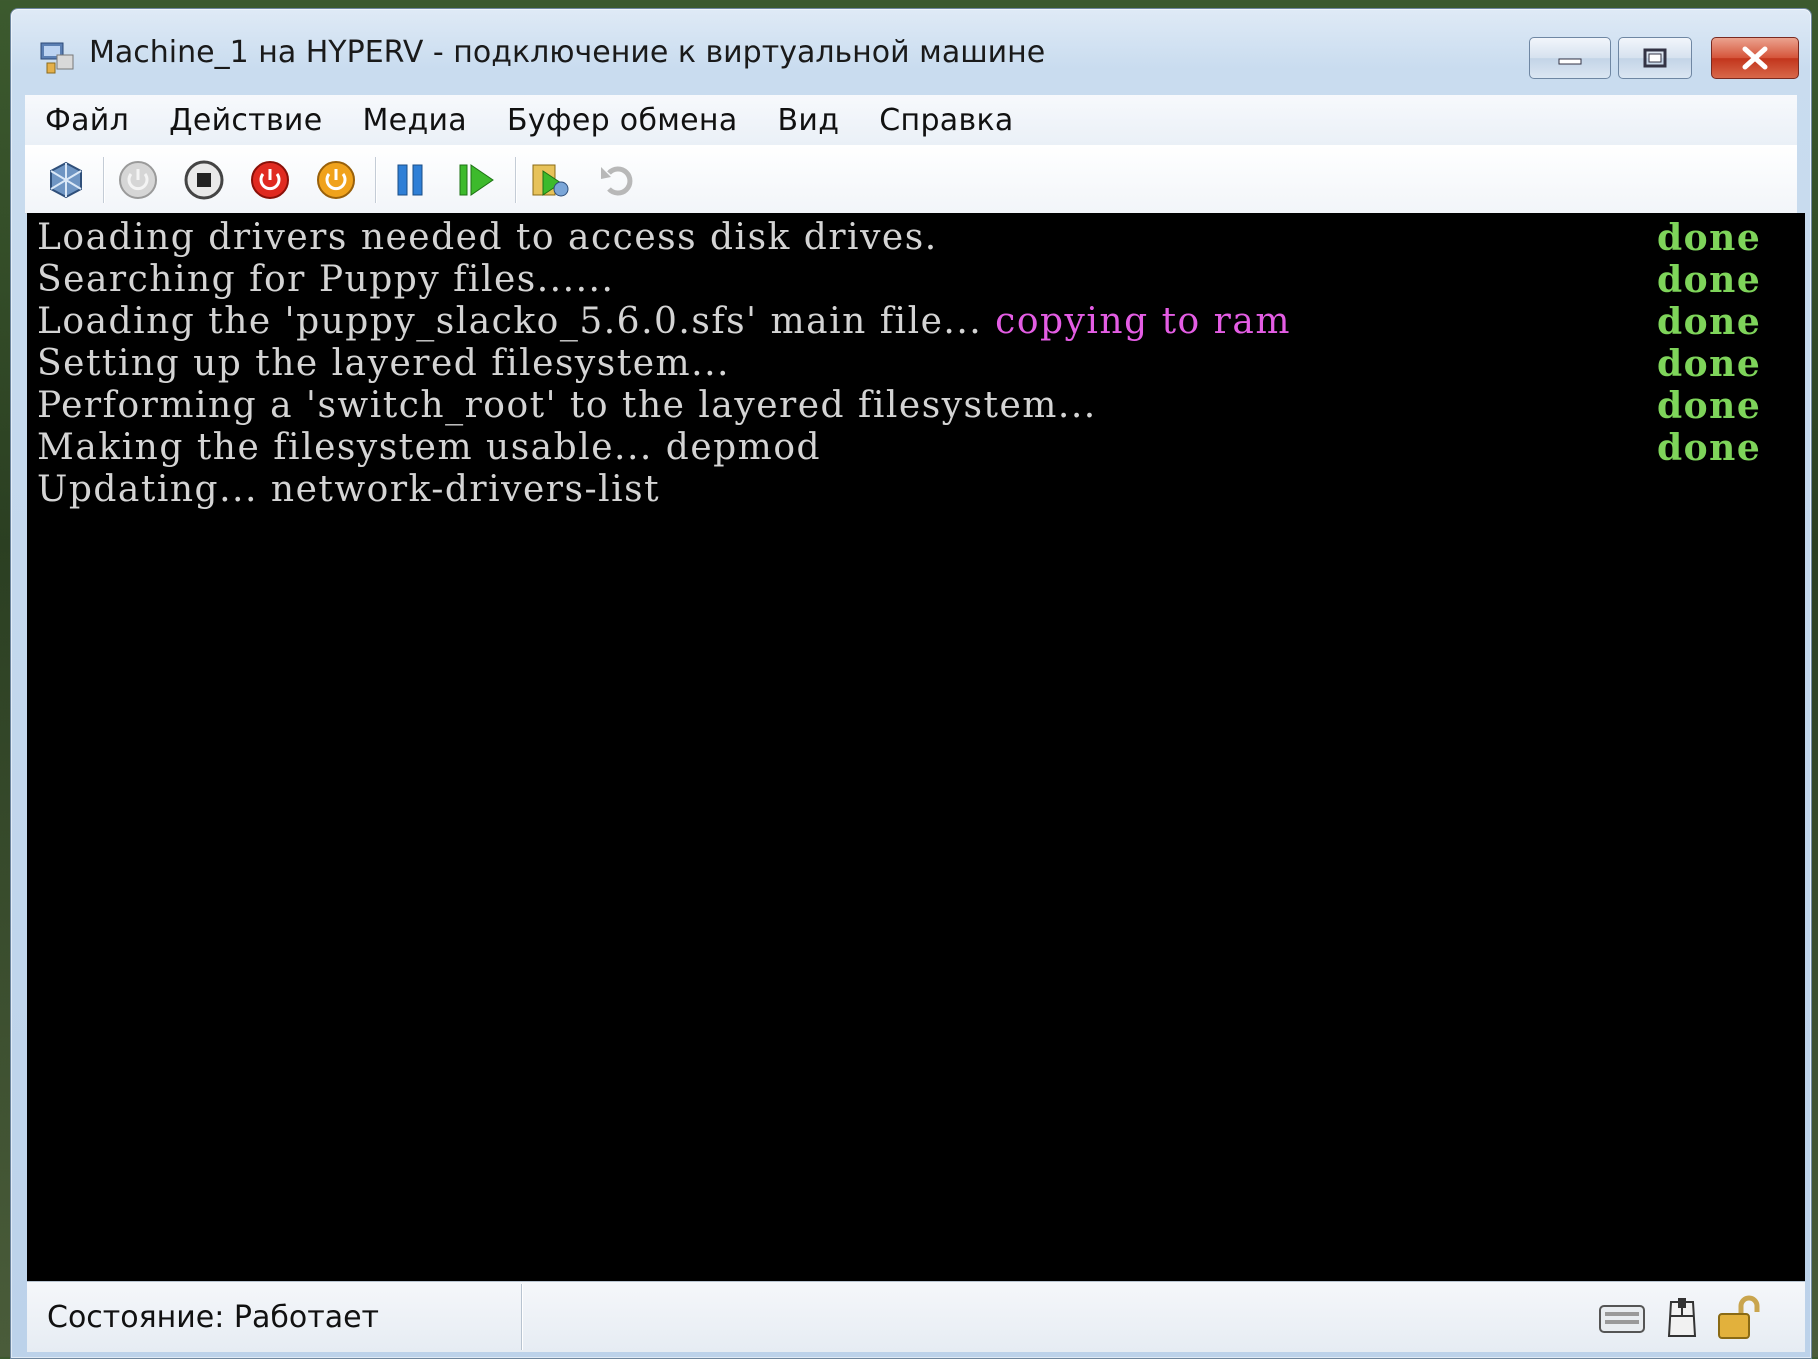  I want to click on maximize-icon, so click(1655, 58).